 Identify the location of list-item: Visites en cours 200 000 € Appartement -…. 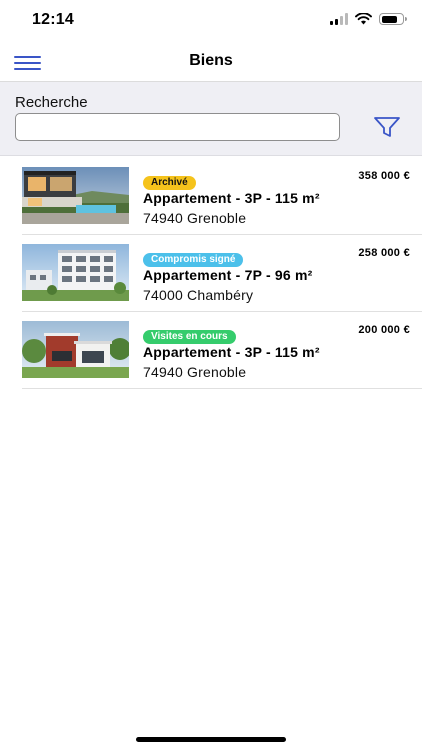
(222, 350).